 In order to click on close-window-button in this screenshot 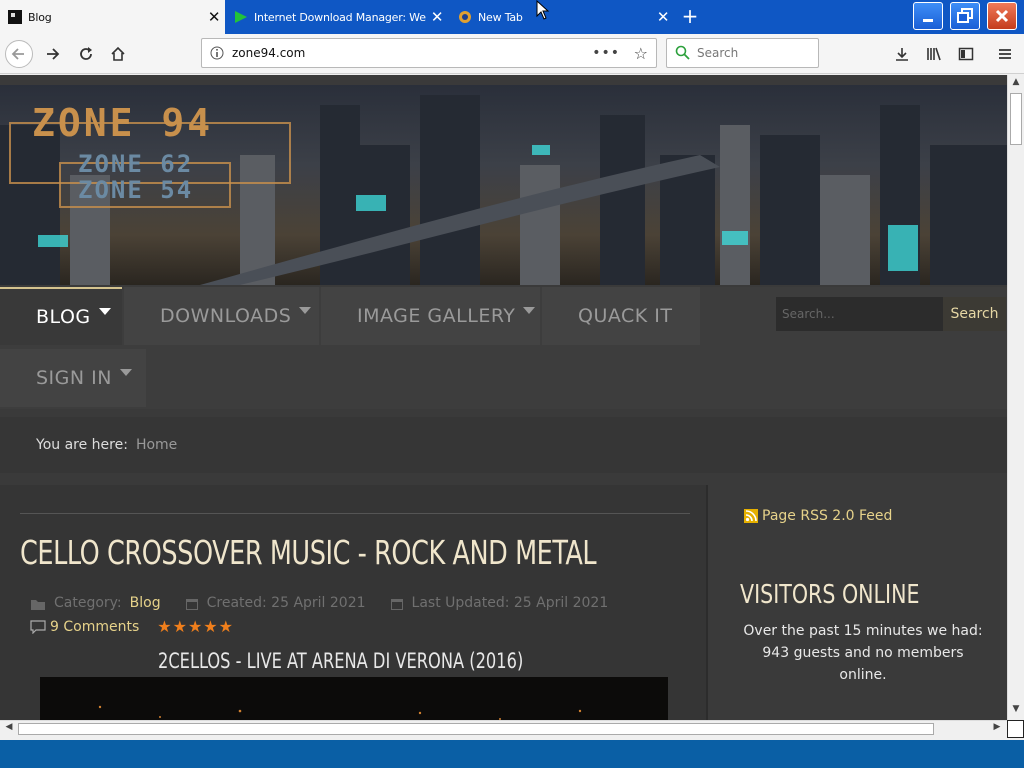, I will do `click(1002, 16)`.